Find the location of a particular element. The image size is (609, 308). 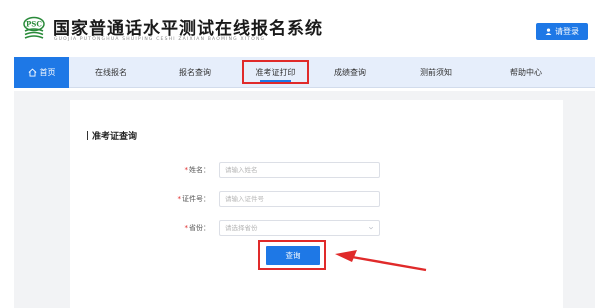

home-icon is located at coordinates (32, 72).